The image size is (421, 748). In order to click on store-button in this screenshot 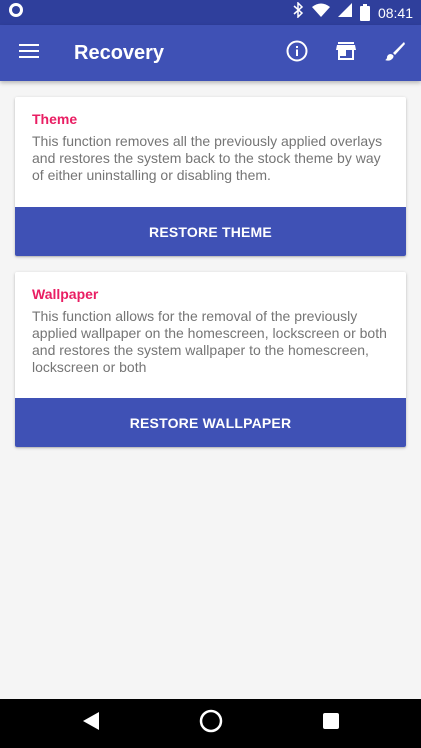, I will do `click(345, 53)`.